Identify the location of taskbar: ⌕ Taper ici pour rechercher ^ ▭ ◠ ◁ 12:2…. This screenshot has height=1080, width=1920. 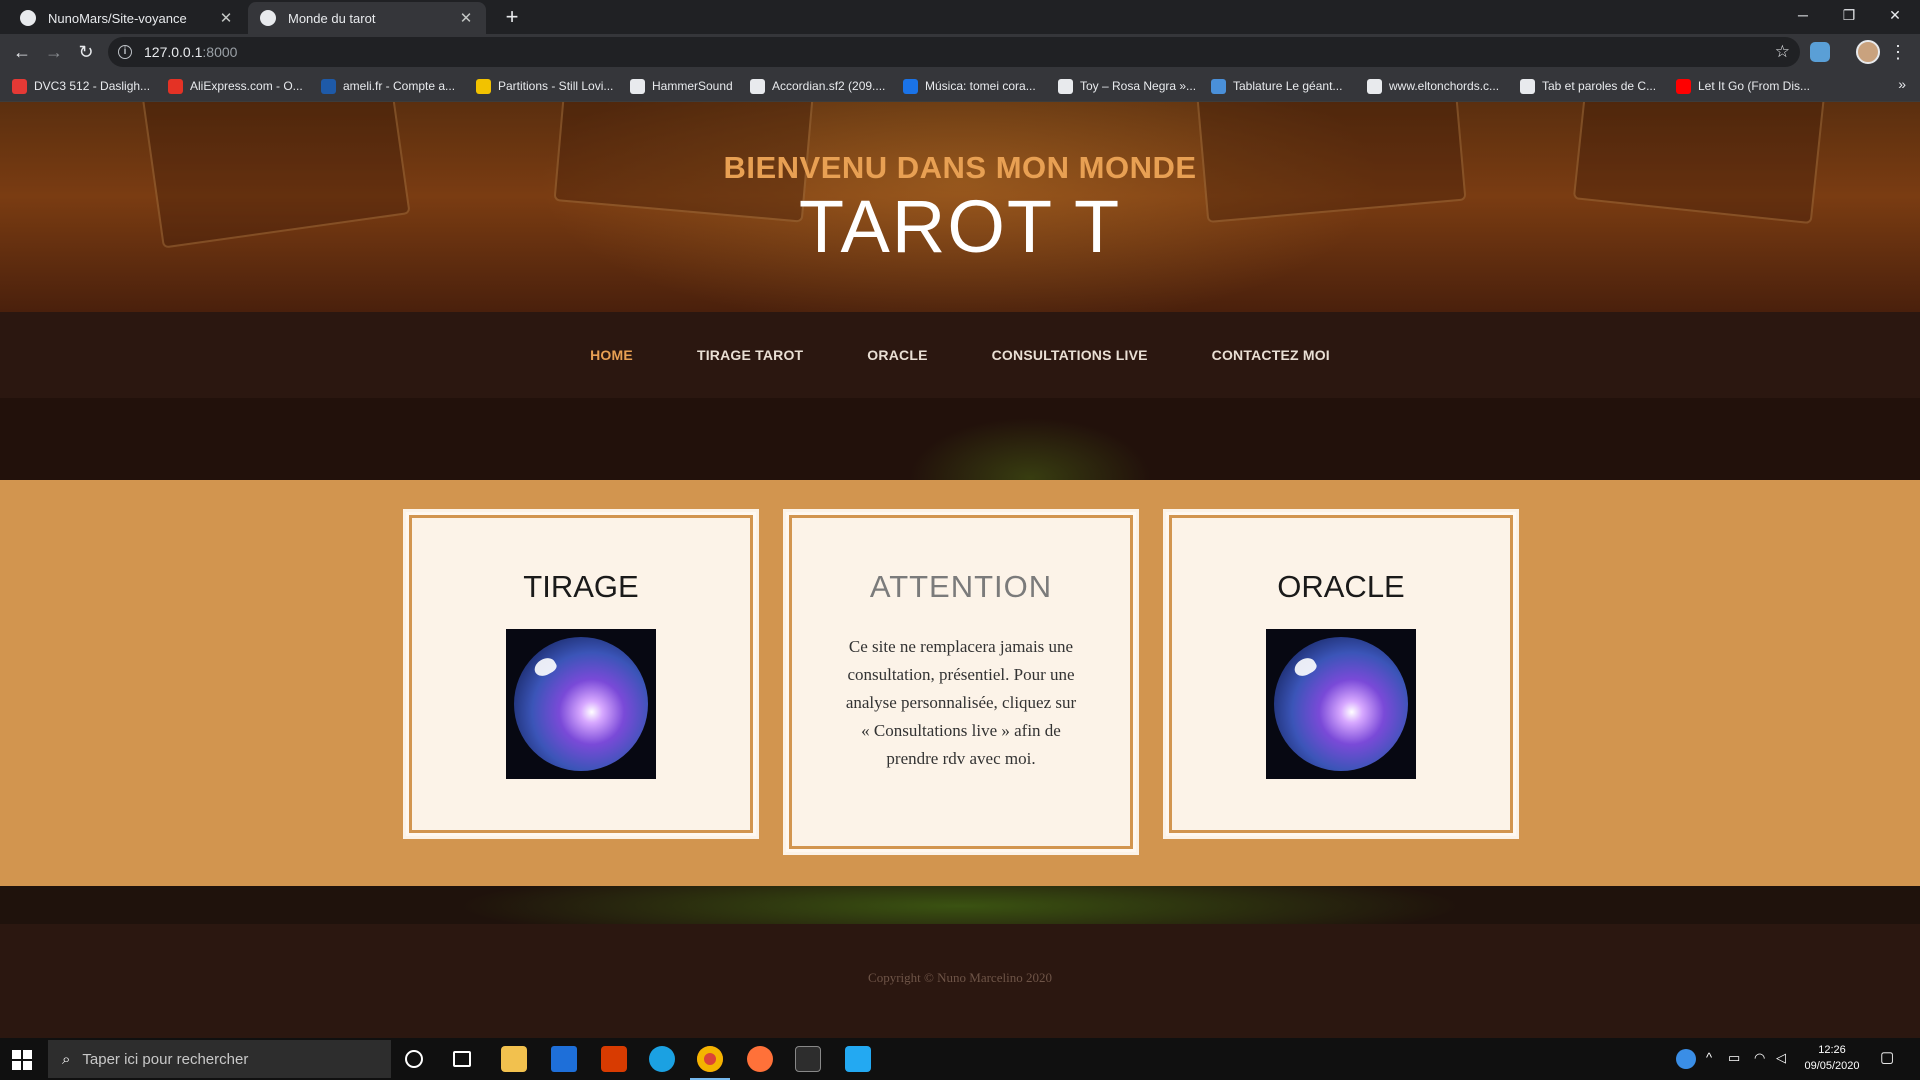
(960, 1059).